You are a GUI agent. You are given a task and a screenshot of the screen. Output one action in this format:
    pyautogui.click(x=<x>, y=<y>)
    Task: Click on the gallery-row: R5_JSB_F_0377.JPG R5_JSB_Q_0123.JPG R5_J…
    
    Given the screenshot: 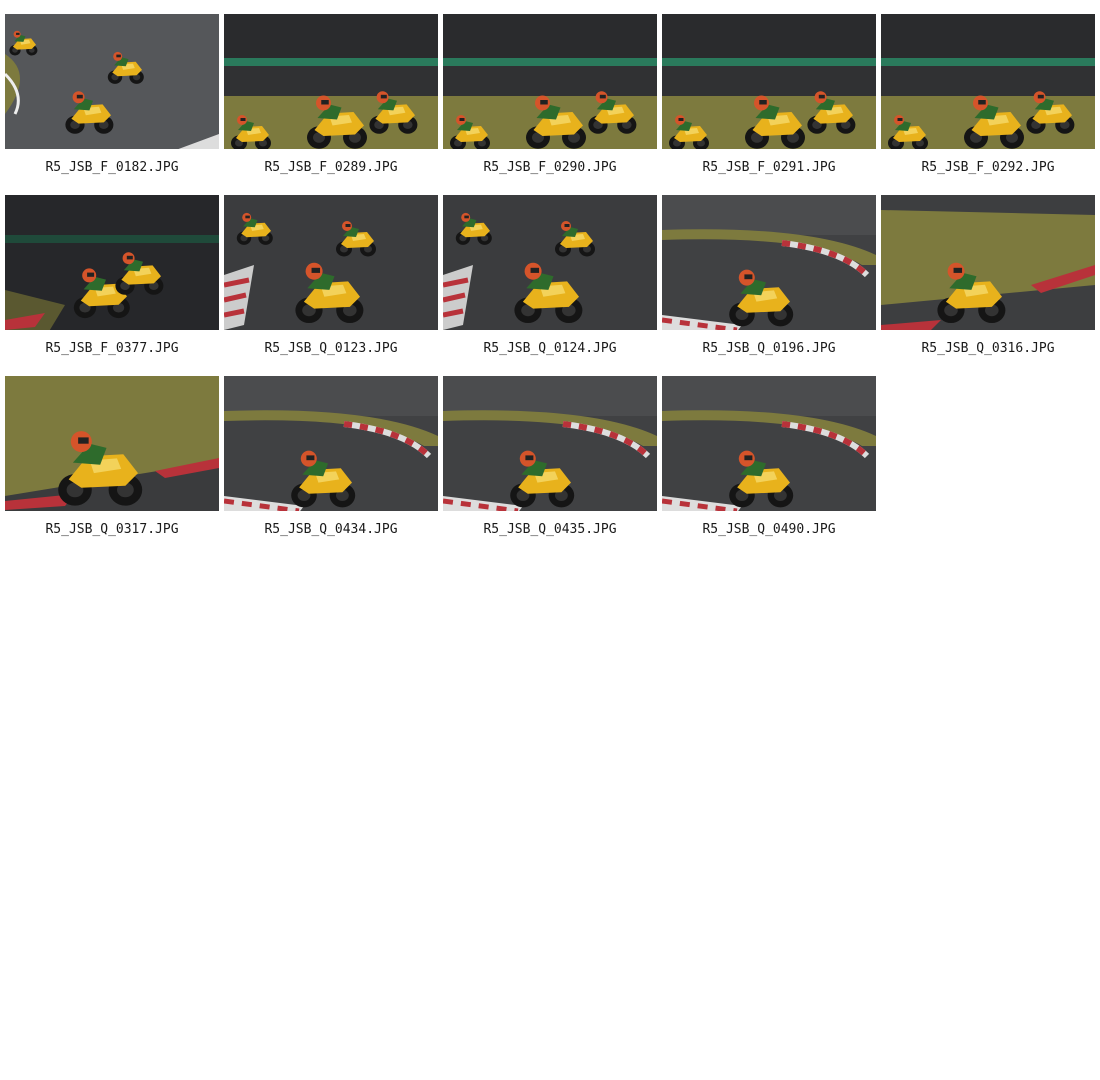 What is the action you would take?
    pyautogui.click(x=552, y=276)
    